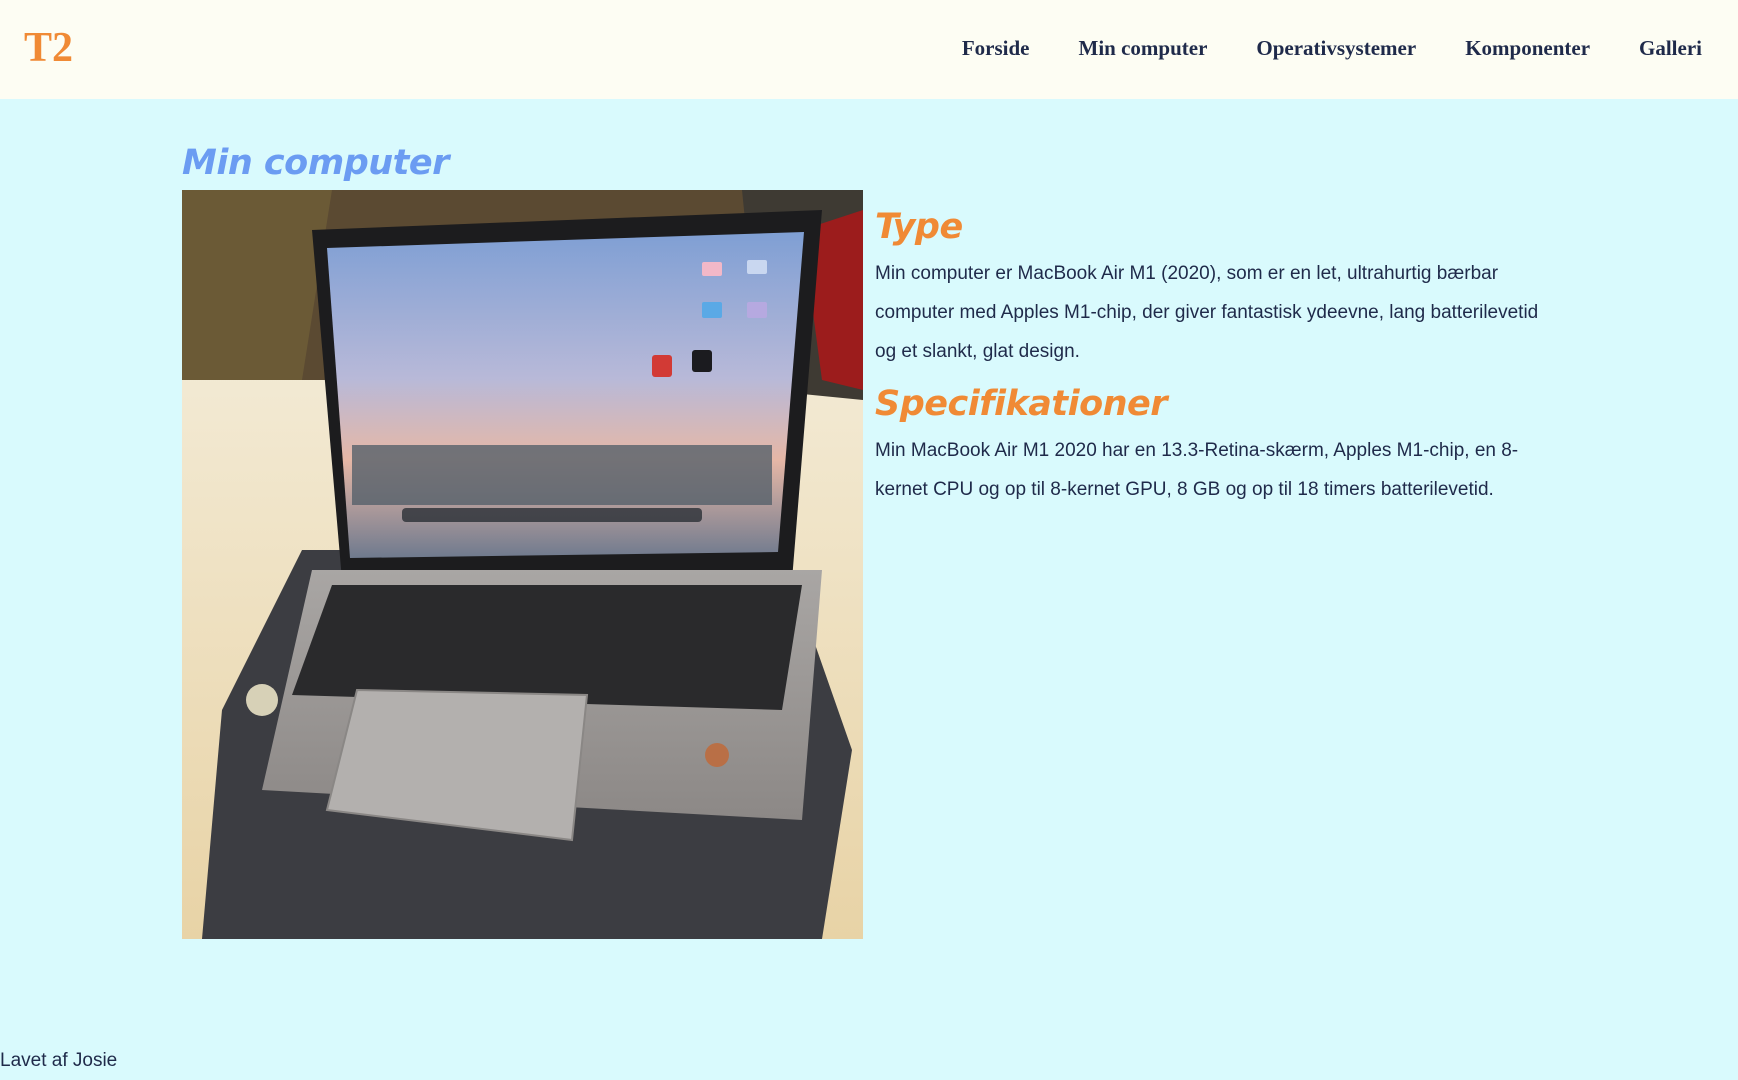  I want to click on nav-link-min-computer: Min computer, so click(1143, 48).